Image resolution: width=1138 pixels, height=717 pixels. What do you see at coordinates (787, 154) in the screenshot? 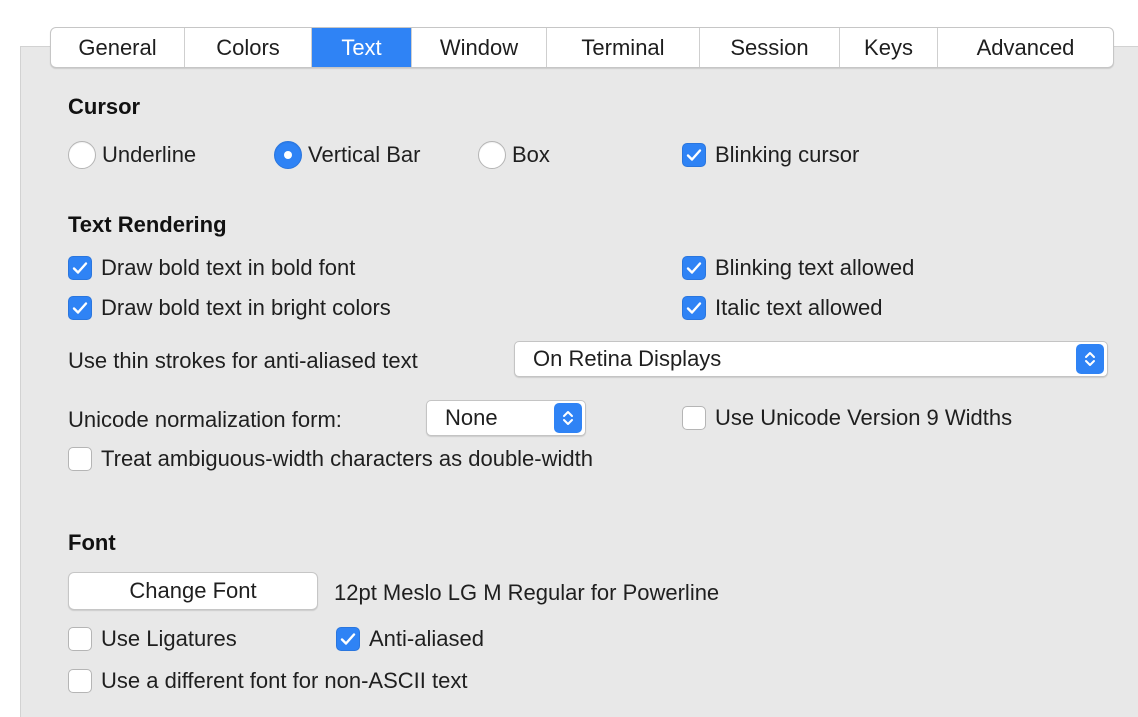
I see `blinking-cursor-label: Blinking cursor` at bounding box center [787, 154].